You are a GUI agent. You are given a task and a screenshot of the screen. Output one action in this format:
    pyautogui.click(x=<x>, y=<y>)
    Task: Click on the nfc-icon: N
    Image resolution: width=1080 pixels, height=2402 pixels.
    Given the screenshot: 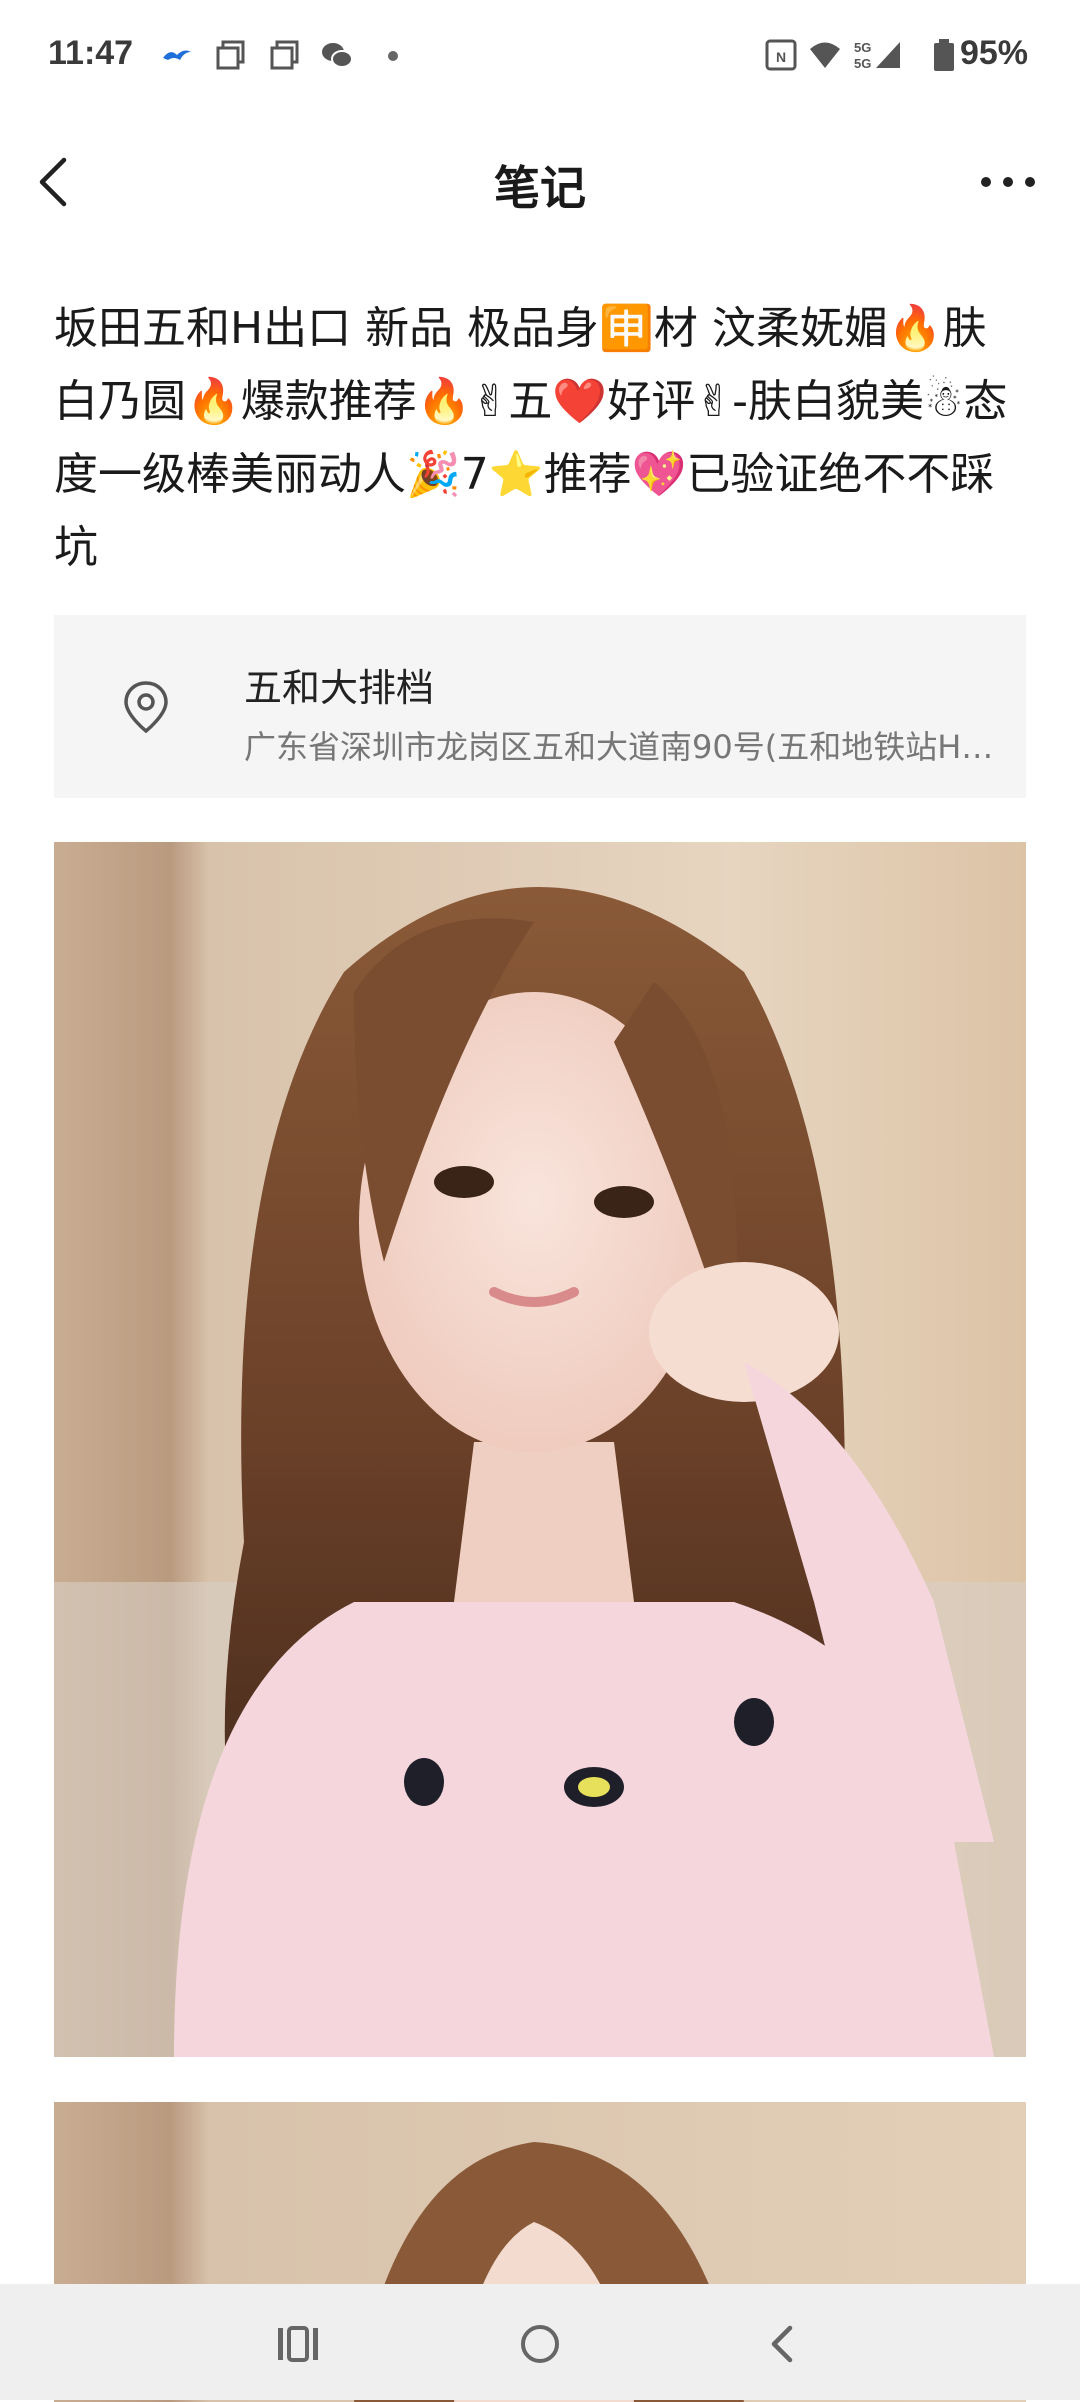 What is the action you would take?
    pyautogui.click(x=781, y=55)
    